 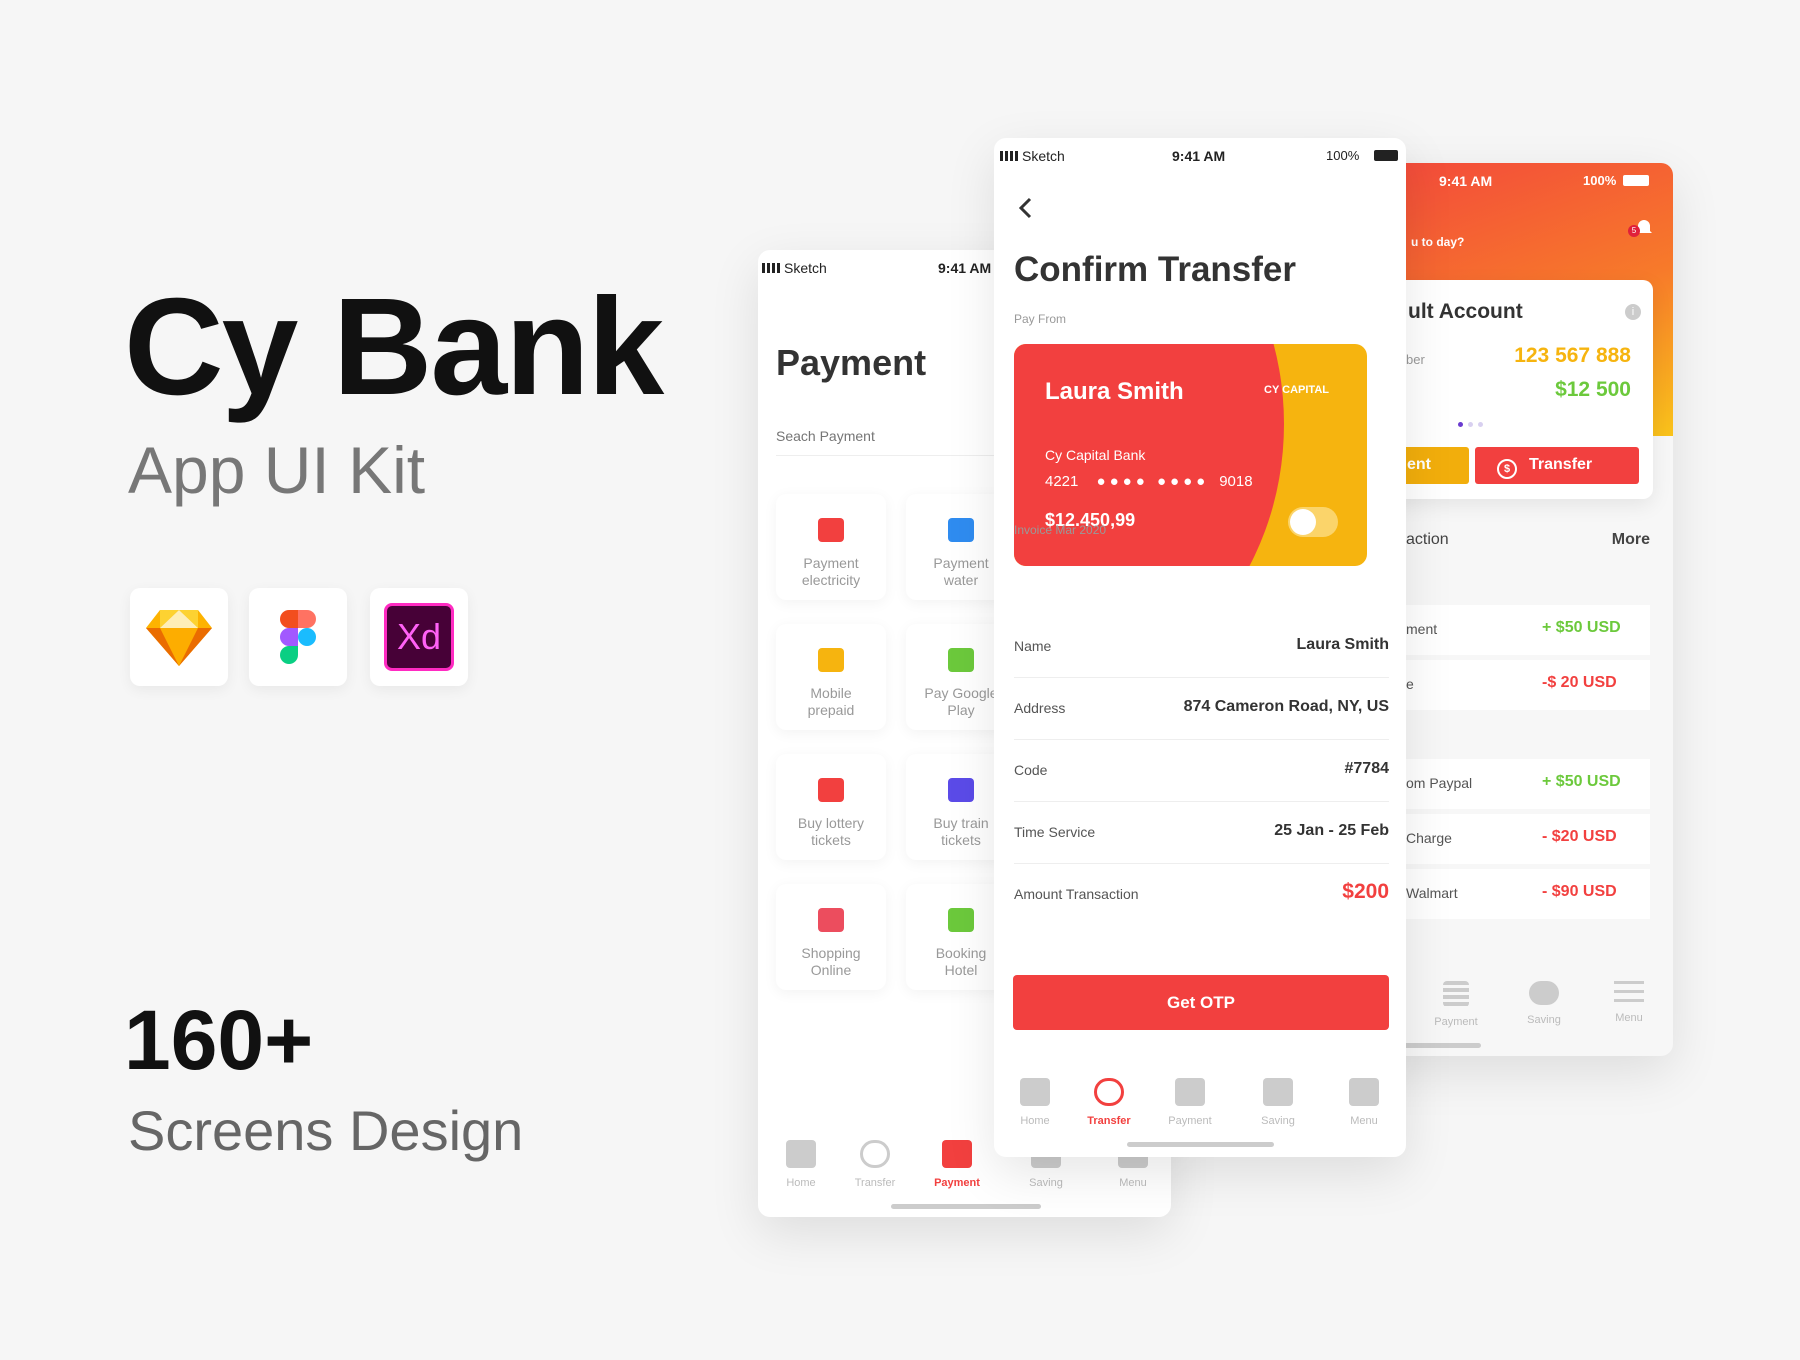 I want to click on detail-row: Address 874 Cameron Road, NY, US, so click(x=1201, y=709).